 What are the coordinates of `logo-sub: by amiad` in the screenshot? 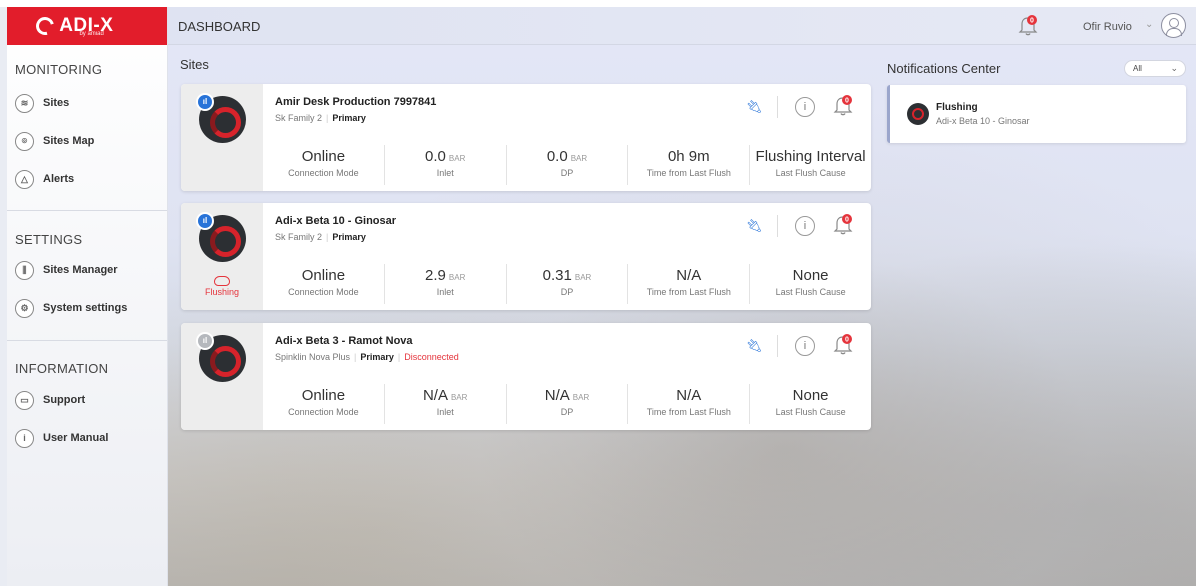 It's located at (91, 34).